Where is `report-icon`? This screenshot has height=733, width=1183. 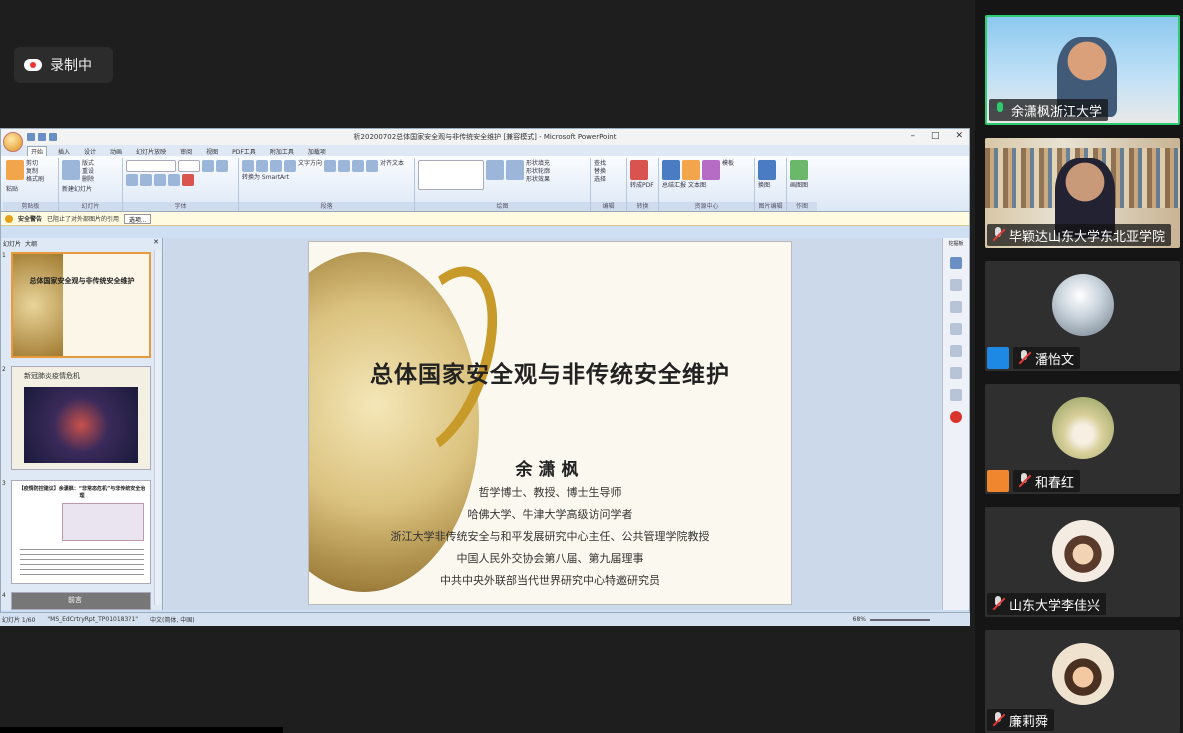 report-icon is located at coordinates (691, 170).